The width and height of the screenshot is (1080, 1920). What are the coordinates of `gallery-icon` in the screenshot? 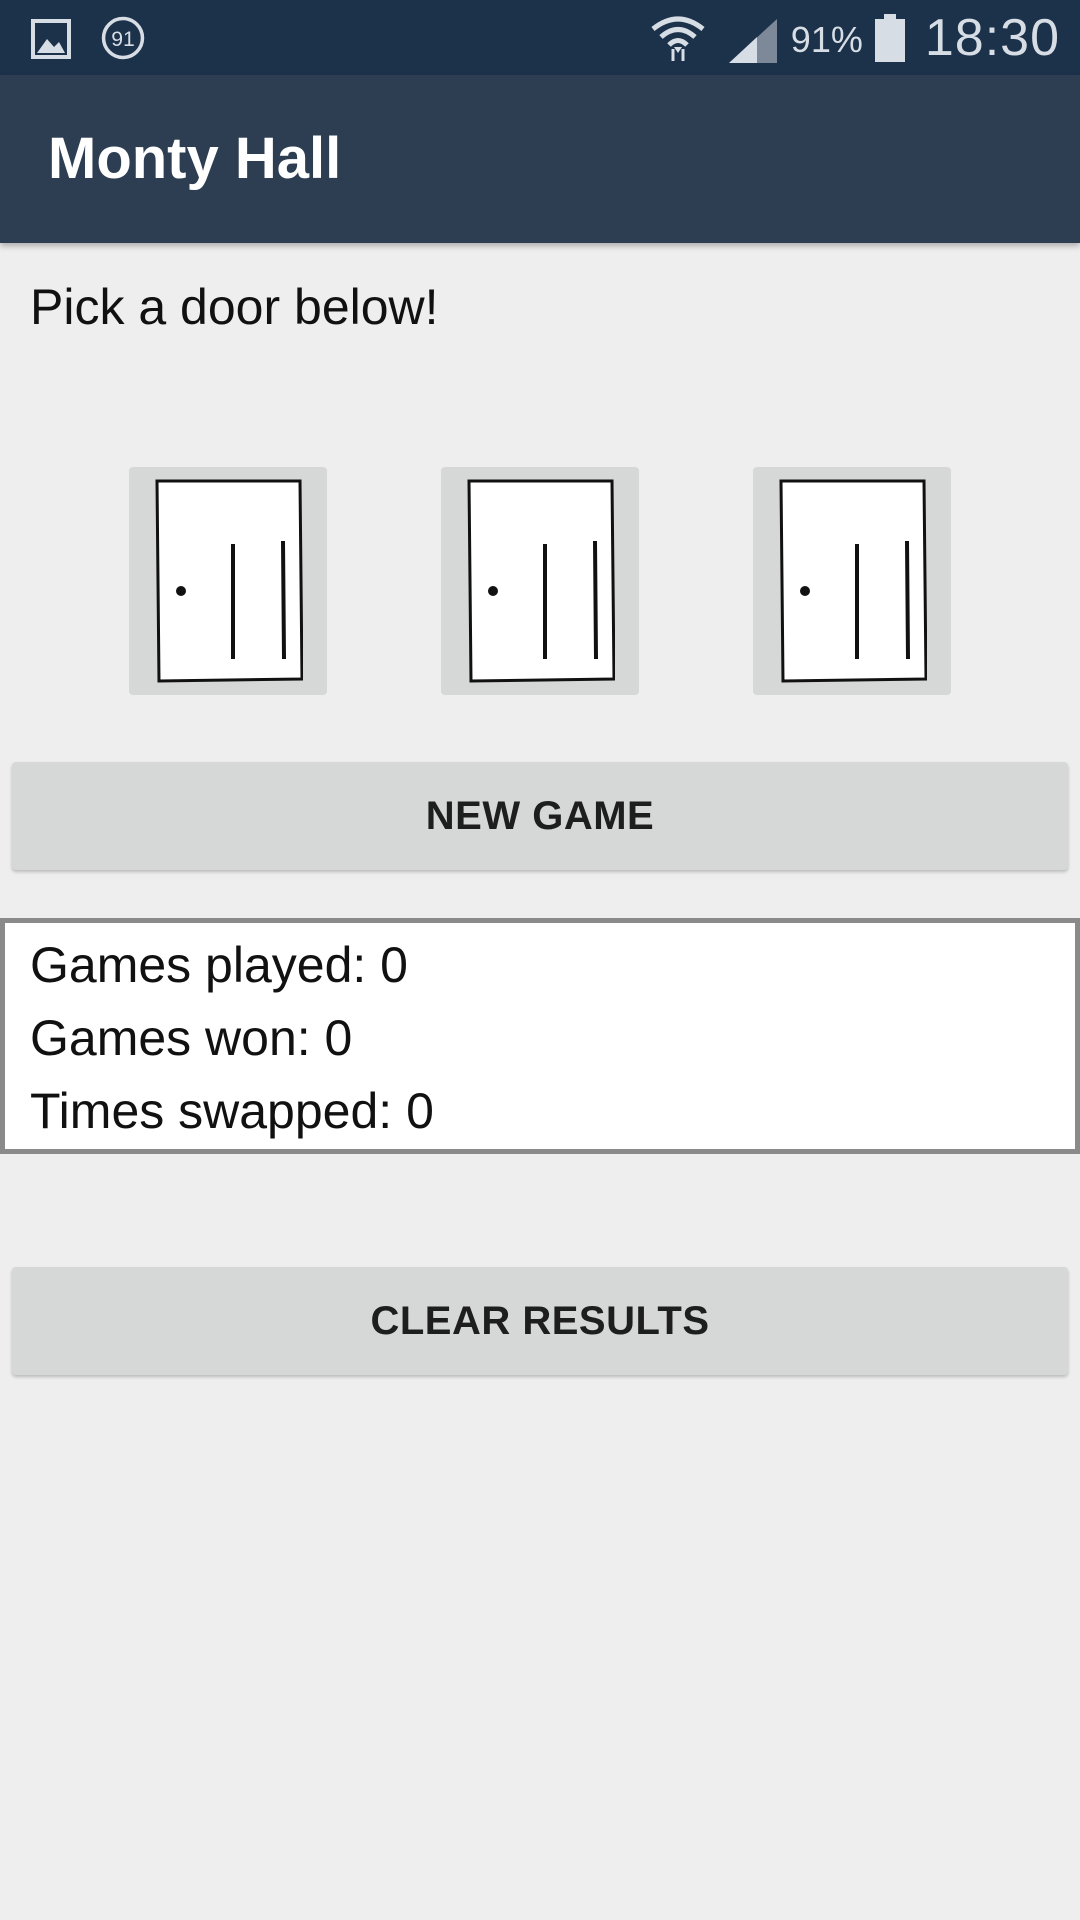 It's located at (51, 39).